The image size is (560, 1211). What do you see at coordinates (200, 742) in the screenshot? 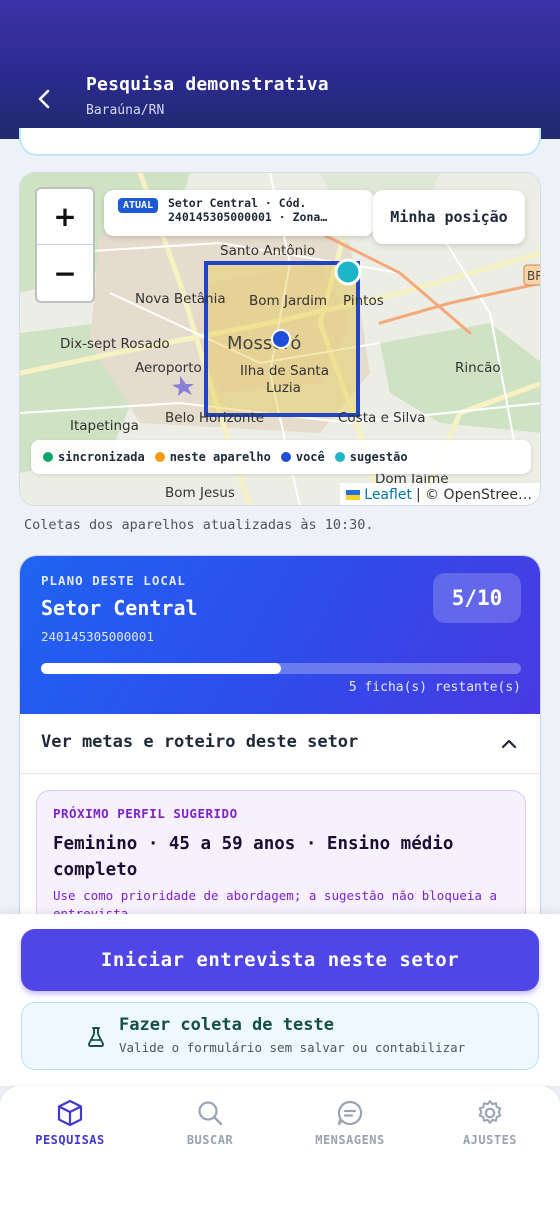
I see `goals-toggle-label: Ver metas e roteiro deste setor` at bounding box center [200, 742].